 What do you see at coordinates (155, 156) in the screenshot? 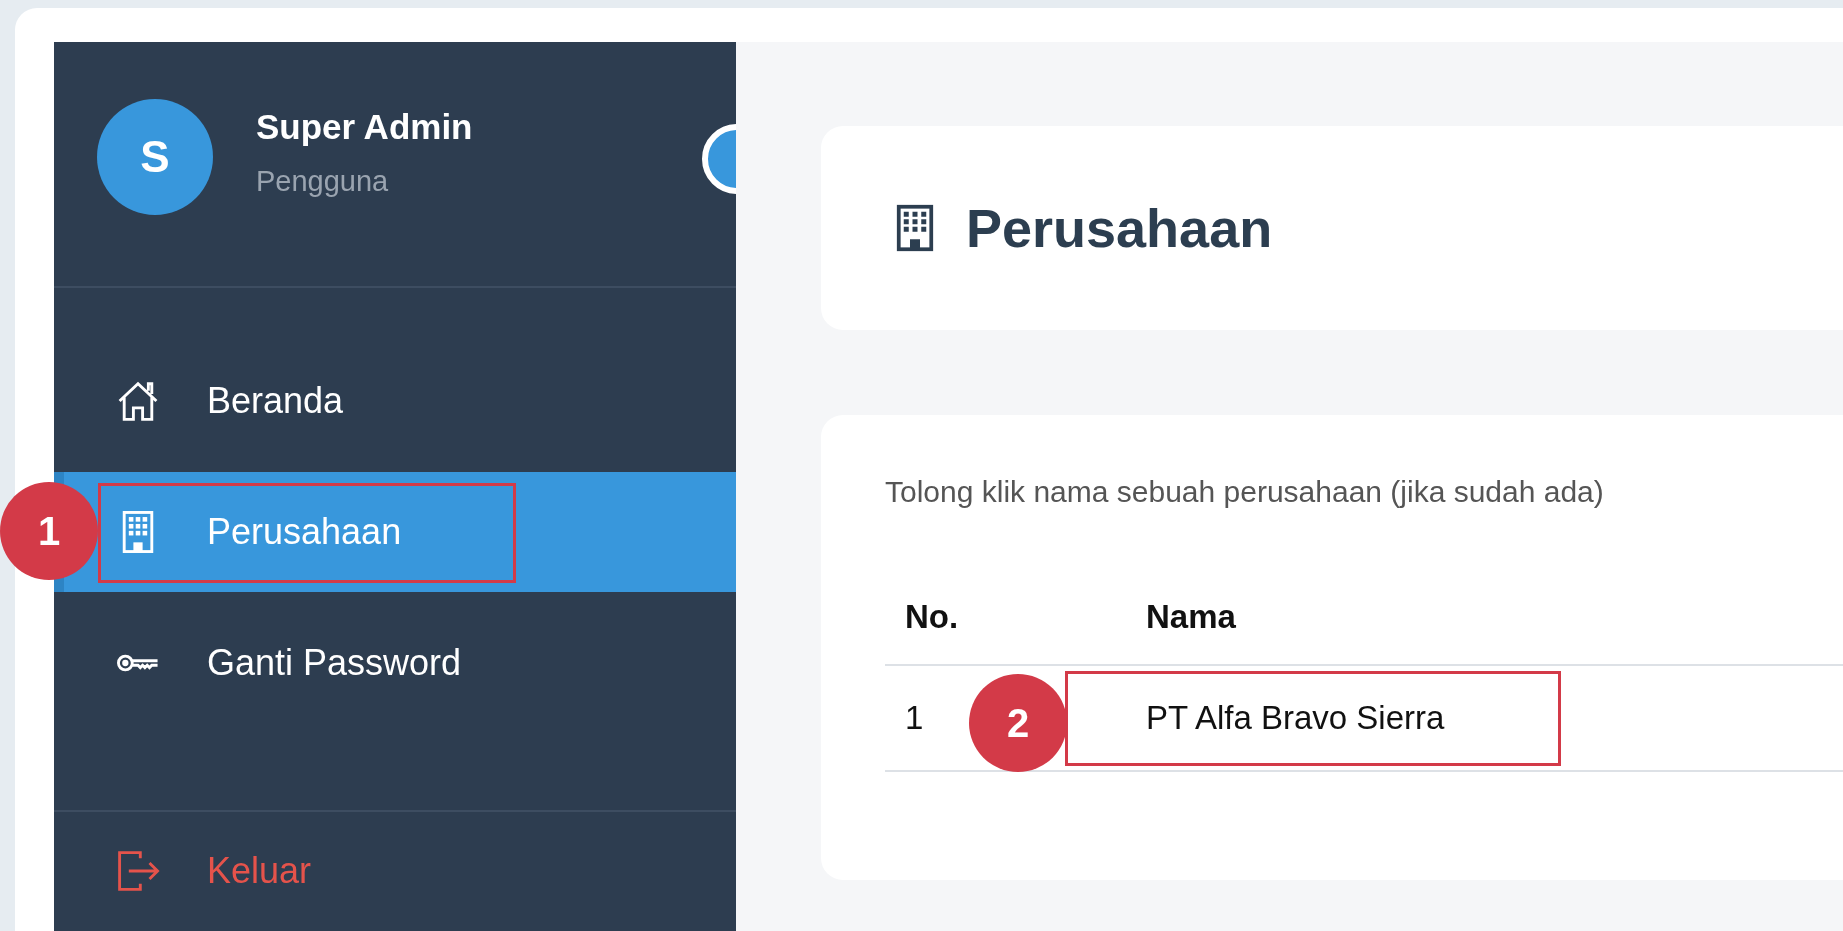
I see `avatar: S` at bounding box center [155, 156].